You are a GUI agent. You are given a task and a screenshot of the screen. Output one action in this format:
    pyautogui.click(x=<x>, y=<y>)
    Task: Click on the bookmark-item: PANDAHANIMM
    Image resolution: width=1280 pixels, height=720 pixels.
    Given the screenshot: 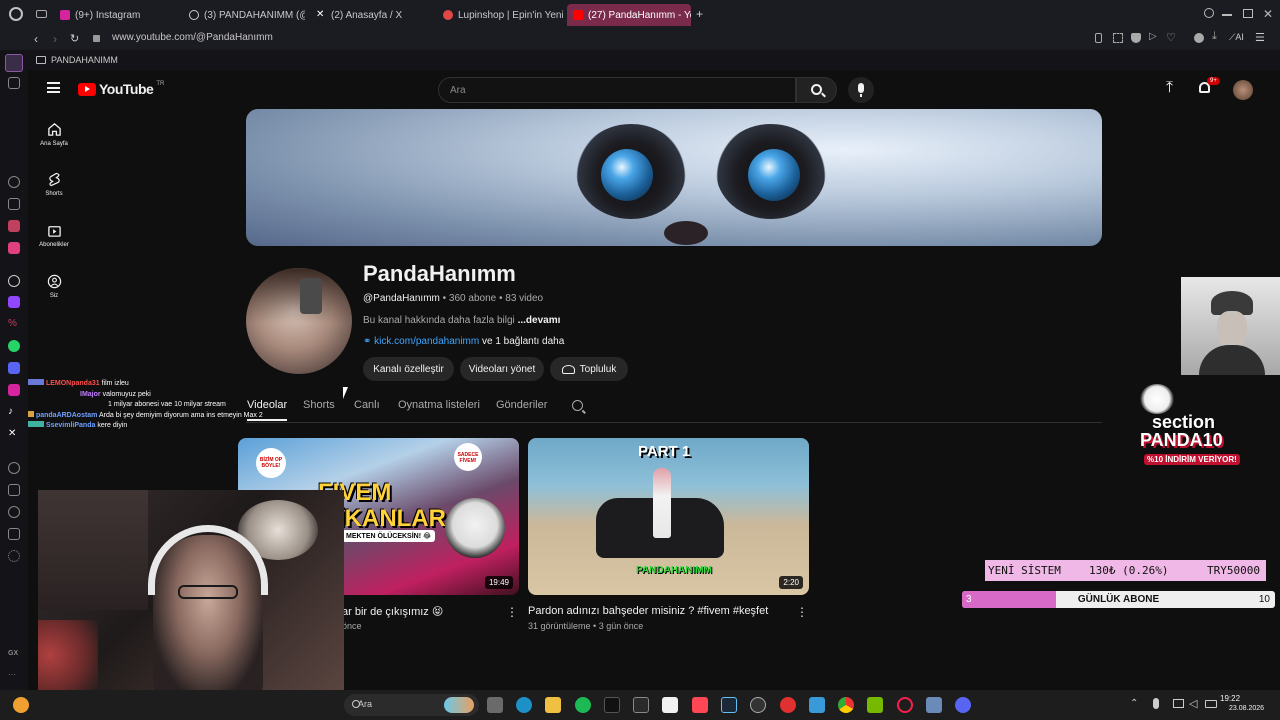 What is the action you would take?
    pyautogui.click(x=84, y=60)
    